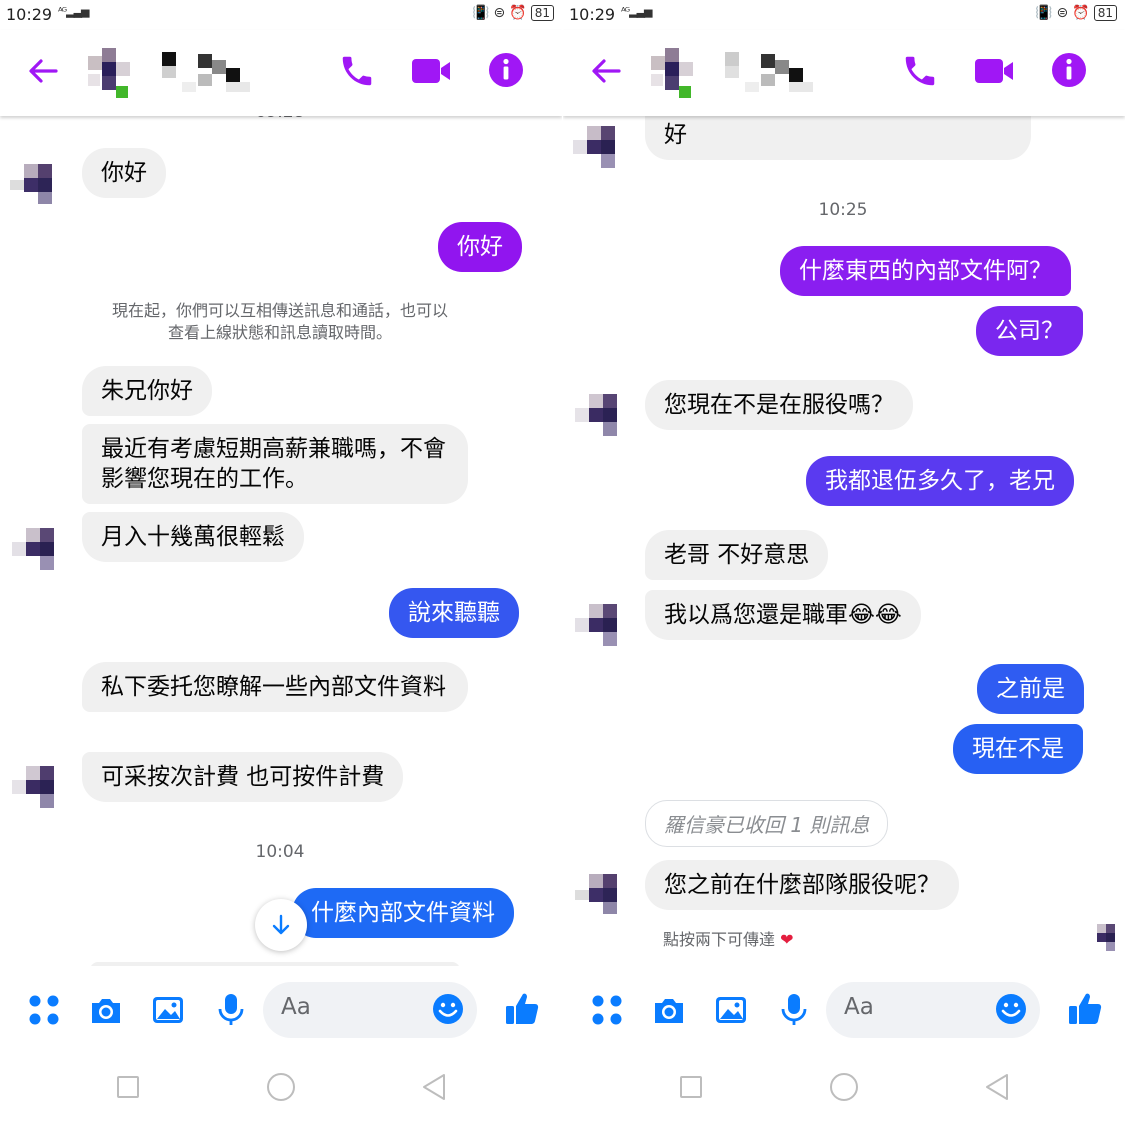  I want to click on outgoing-message: 什麼內部文件資料, so click(403, 913).